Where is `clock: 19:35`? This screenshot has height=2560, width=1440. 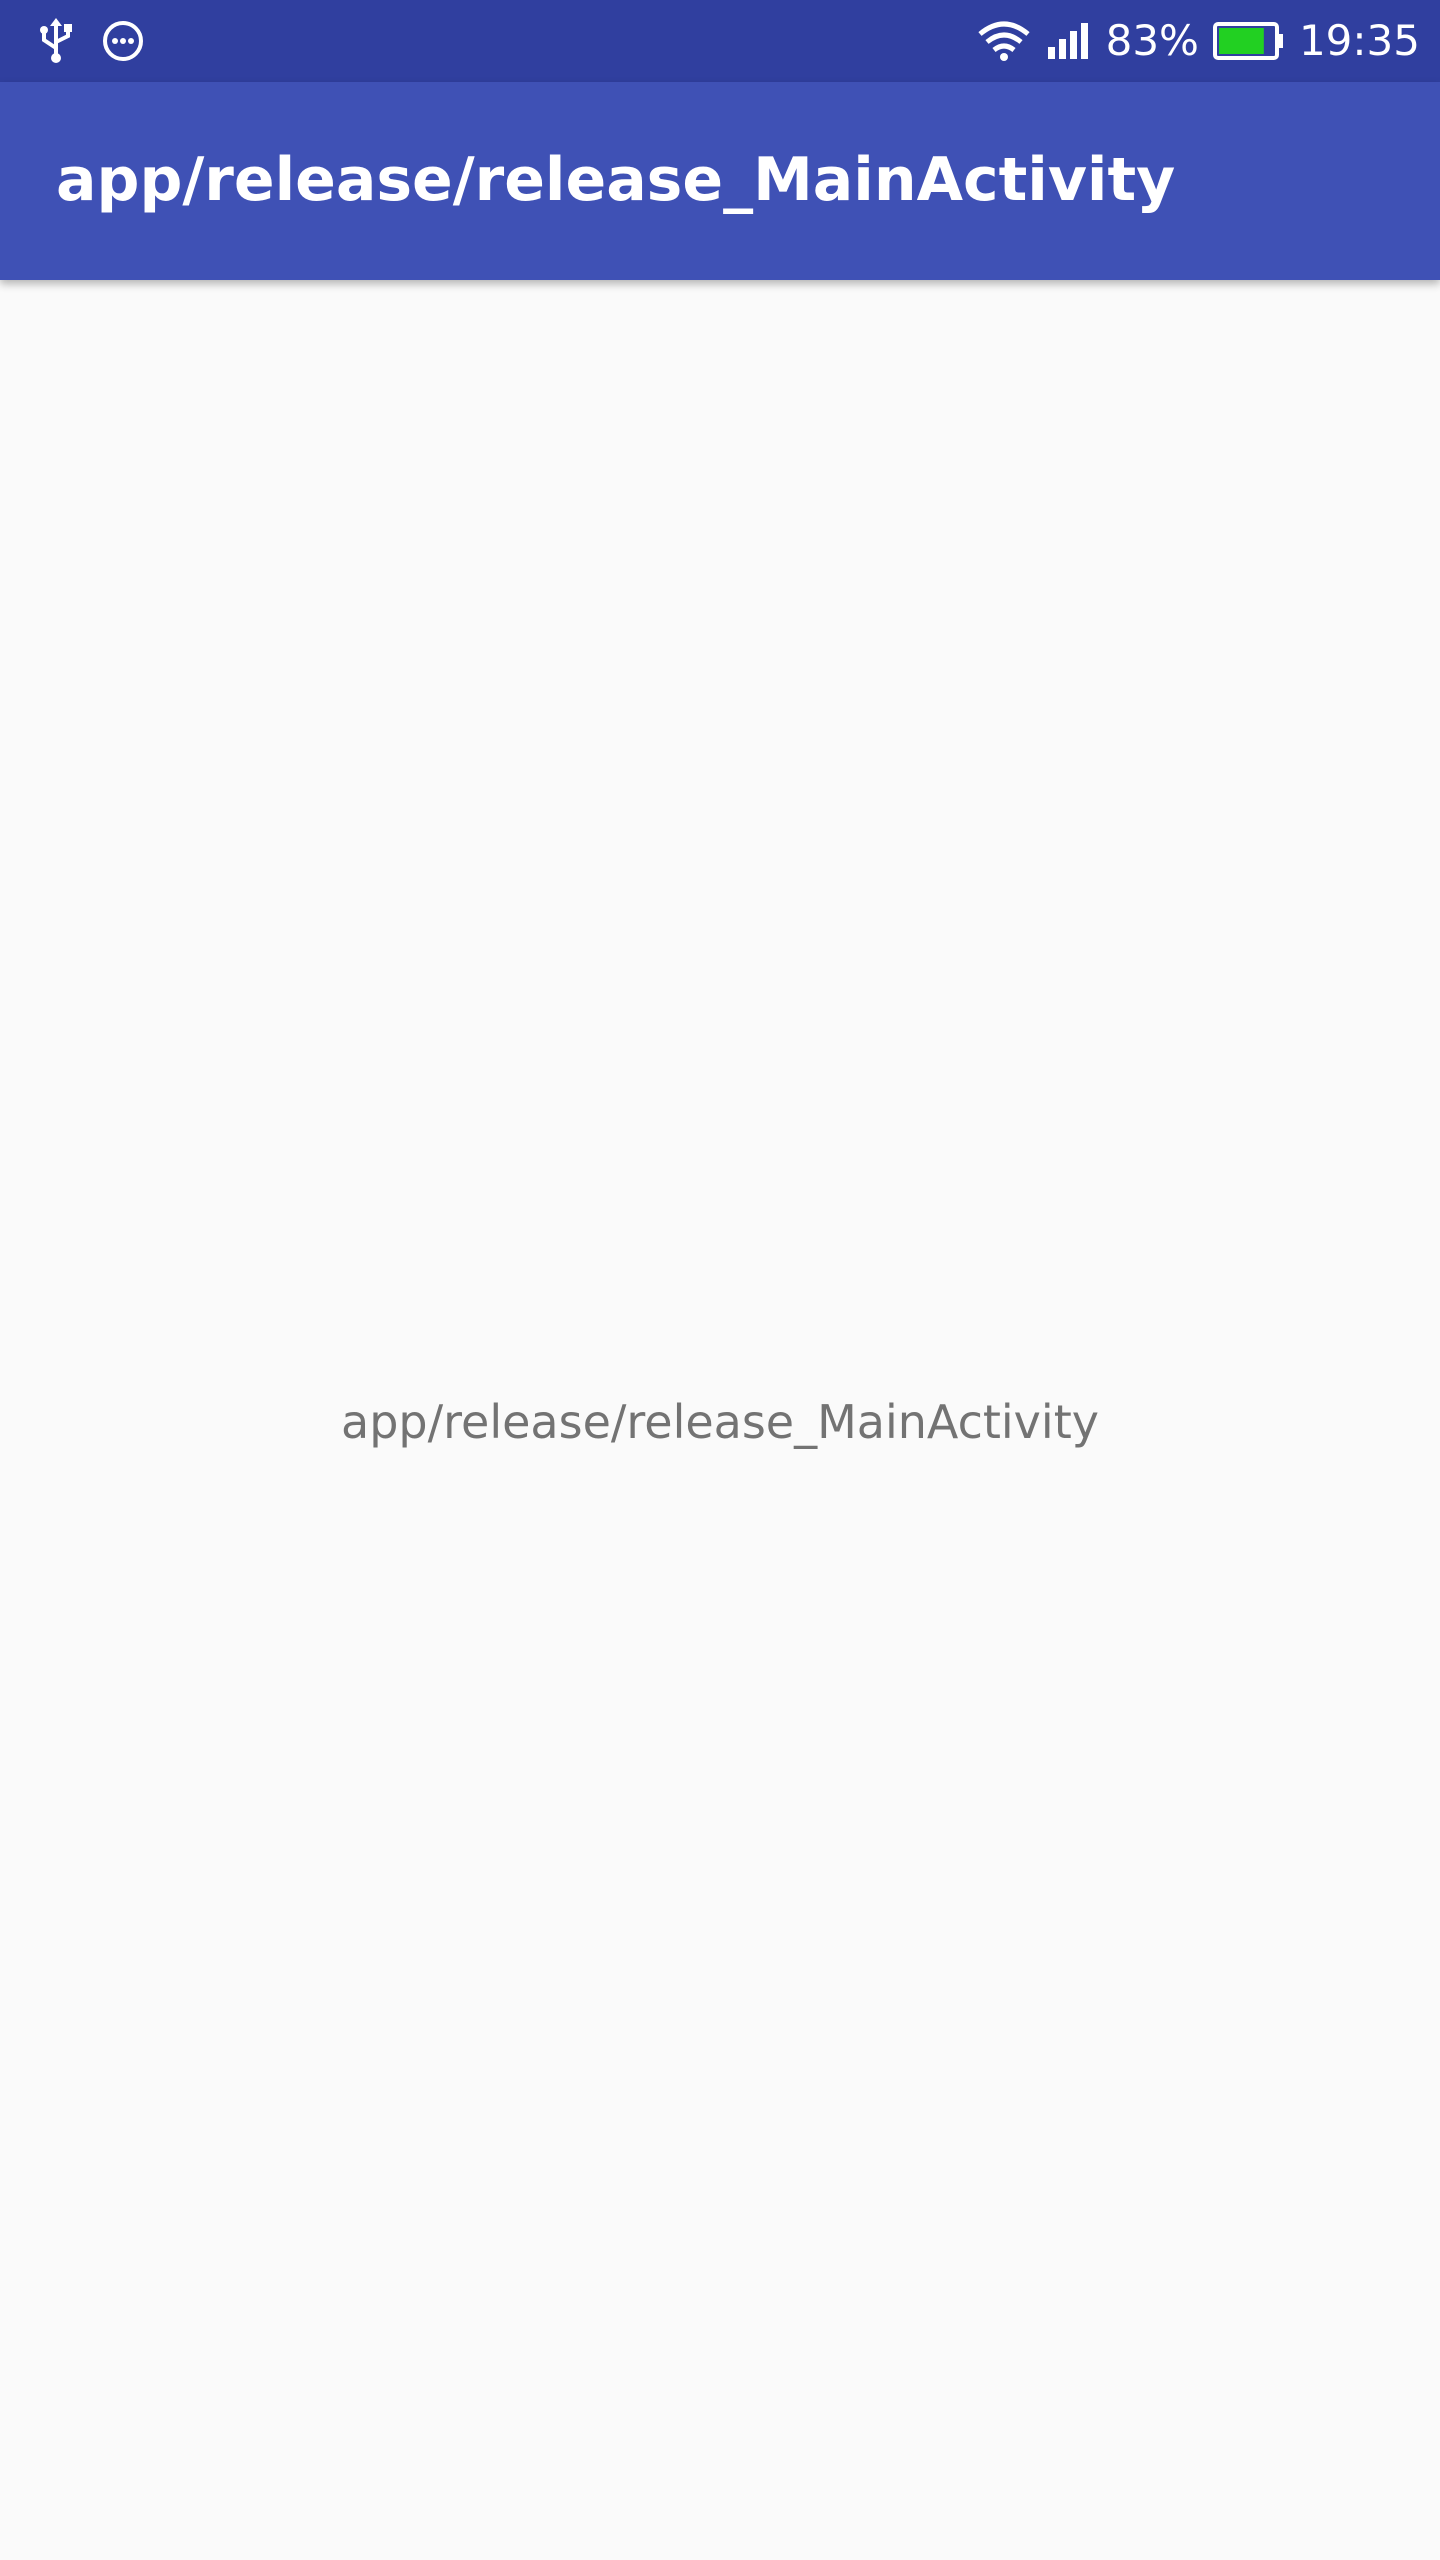 clock: 19:35 is located at coordinates (1359, 40).